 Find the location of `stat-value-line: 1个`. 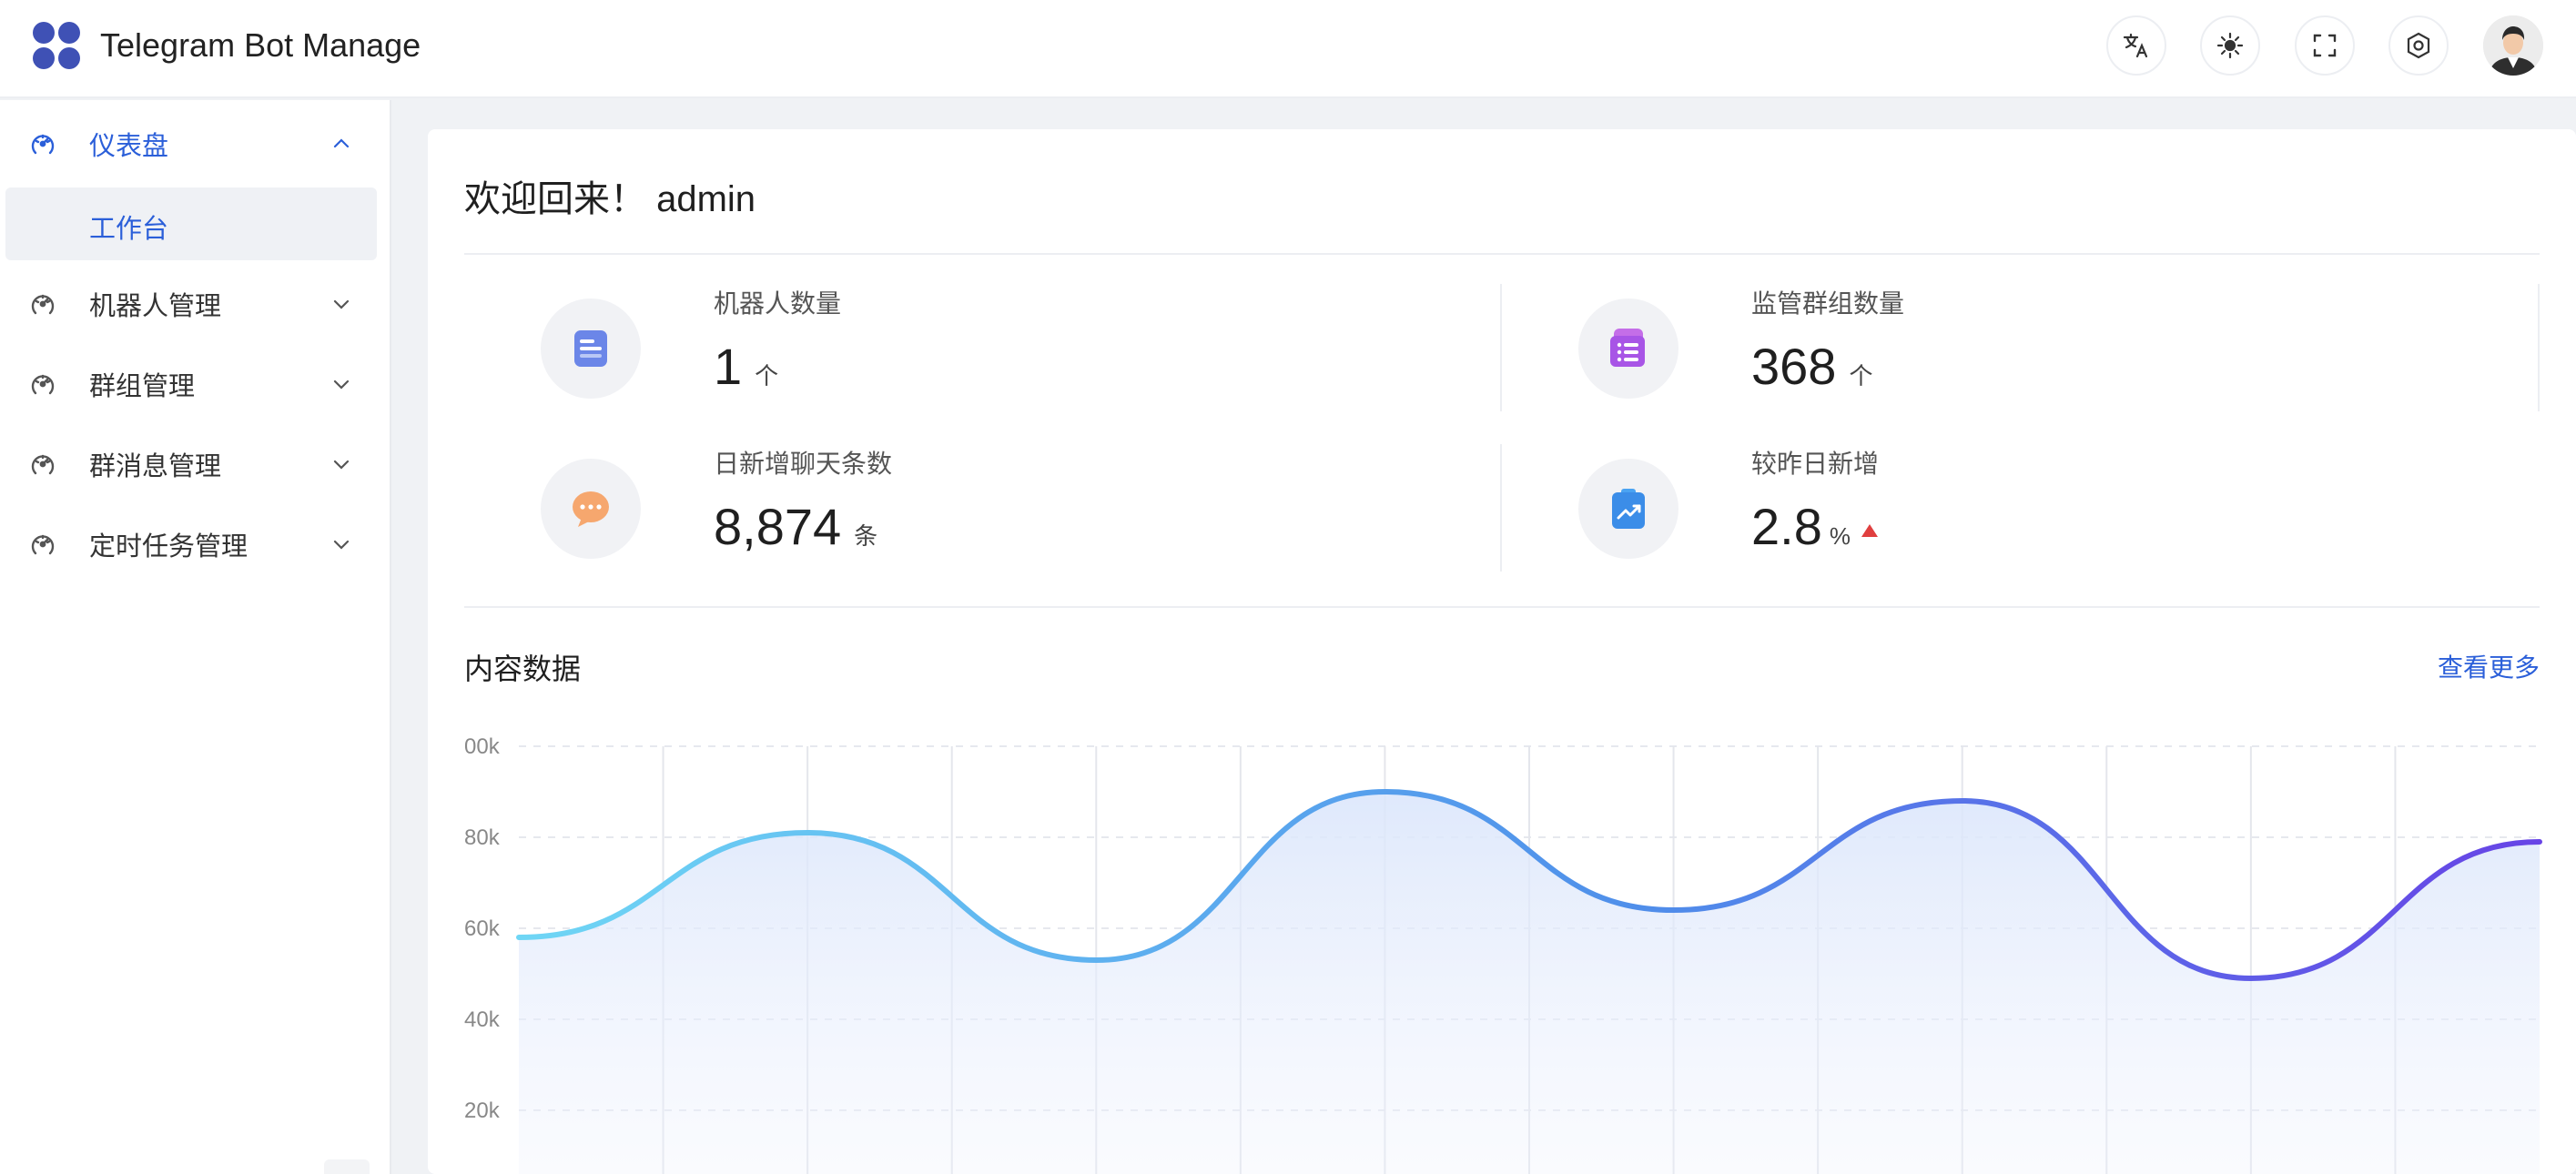

stat-value-line: 1个 is located at coordinates (746, 372).